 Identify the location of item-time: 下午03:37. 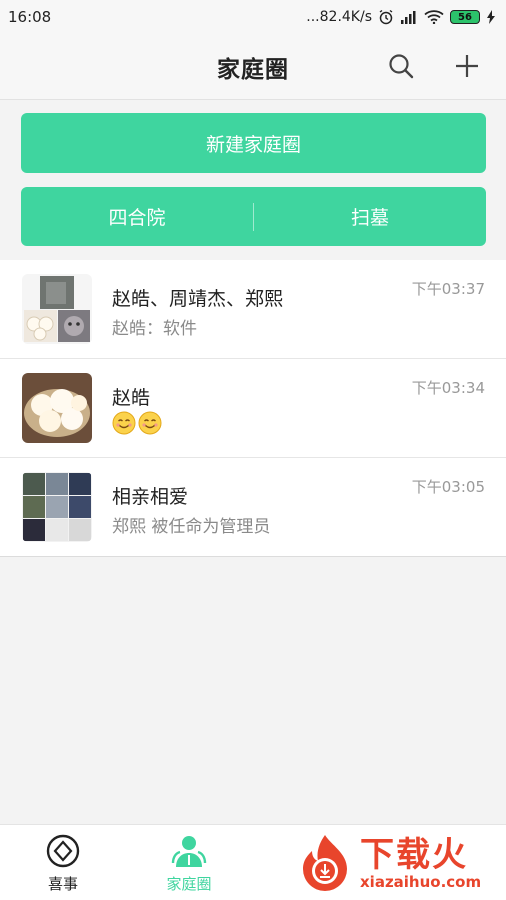
(448, 289).